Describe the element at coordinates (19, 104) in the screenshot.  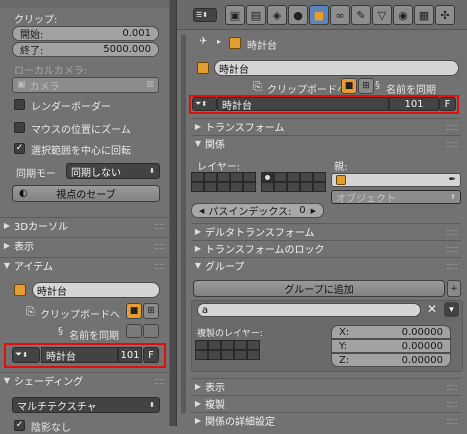
I see `render-border-checkbox` at that location.